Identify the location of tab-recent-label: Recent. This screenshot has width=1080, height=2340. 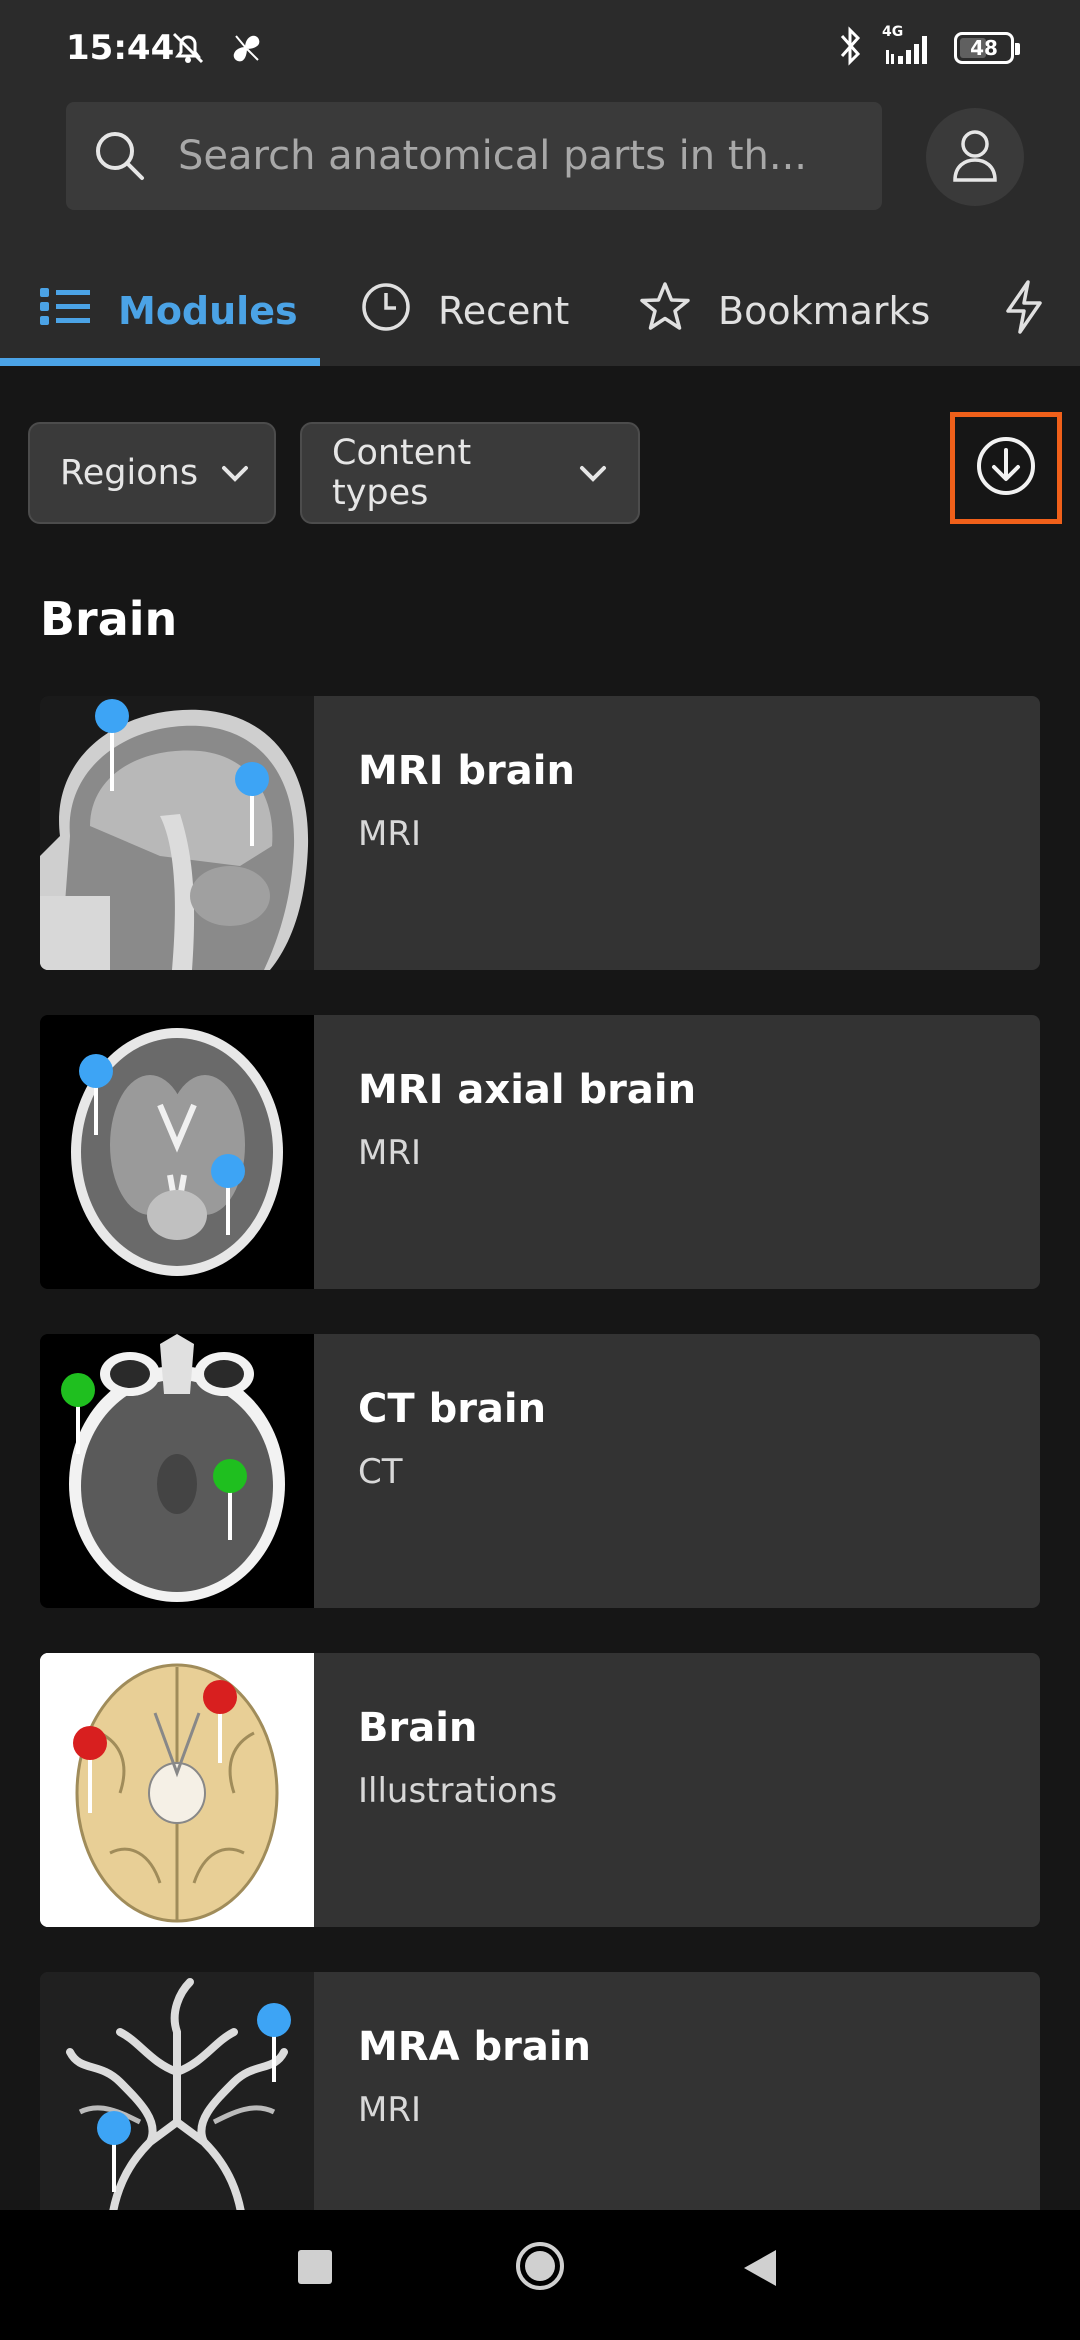
(504, 311).